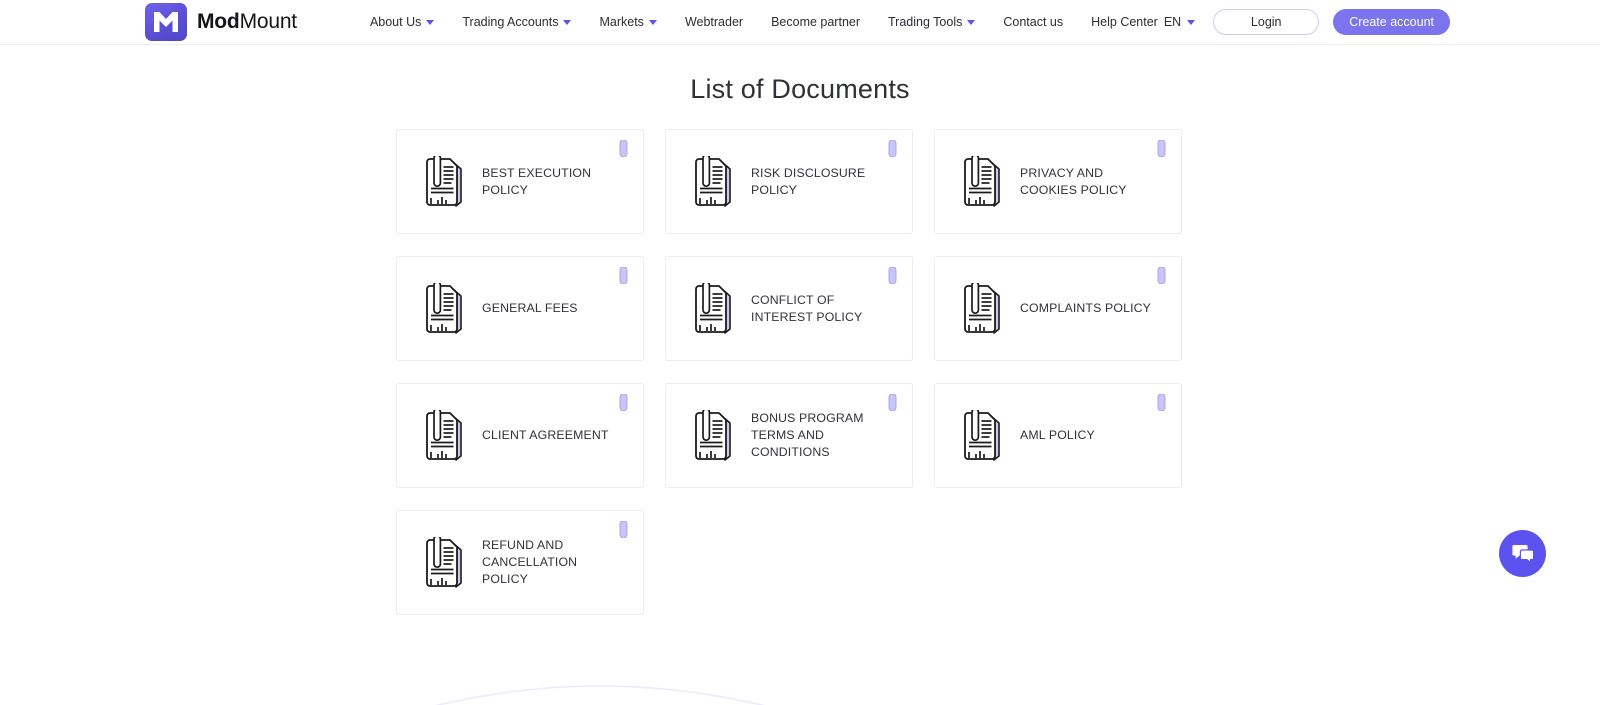 This screenshot has width=1600, height=705. I want to click on nav-item-trading-tools: Trading Tools, so click(932, 22).